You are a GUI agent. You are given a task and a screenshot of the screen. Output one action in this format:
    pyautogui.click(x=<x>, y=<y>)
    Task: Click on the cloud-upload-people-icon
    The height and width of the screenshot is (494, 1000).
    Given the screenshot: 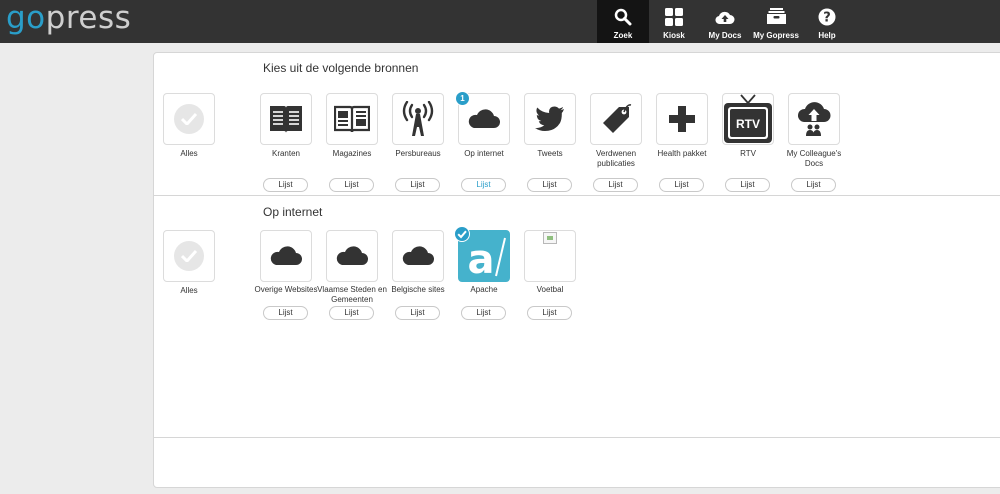 What is the action you would take?
    pyautogui.click(x=814, y=119)
    